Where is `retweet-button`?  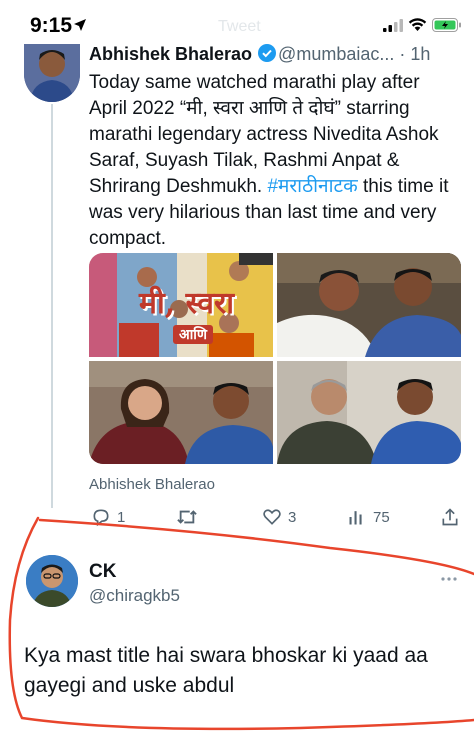 retweet-button is located at coordinates (190, 517).